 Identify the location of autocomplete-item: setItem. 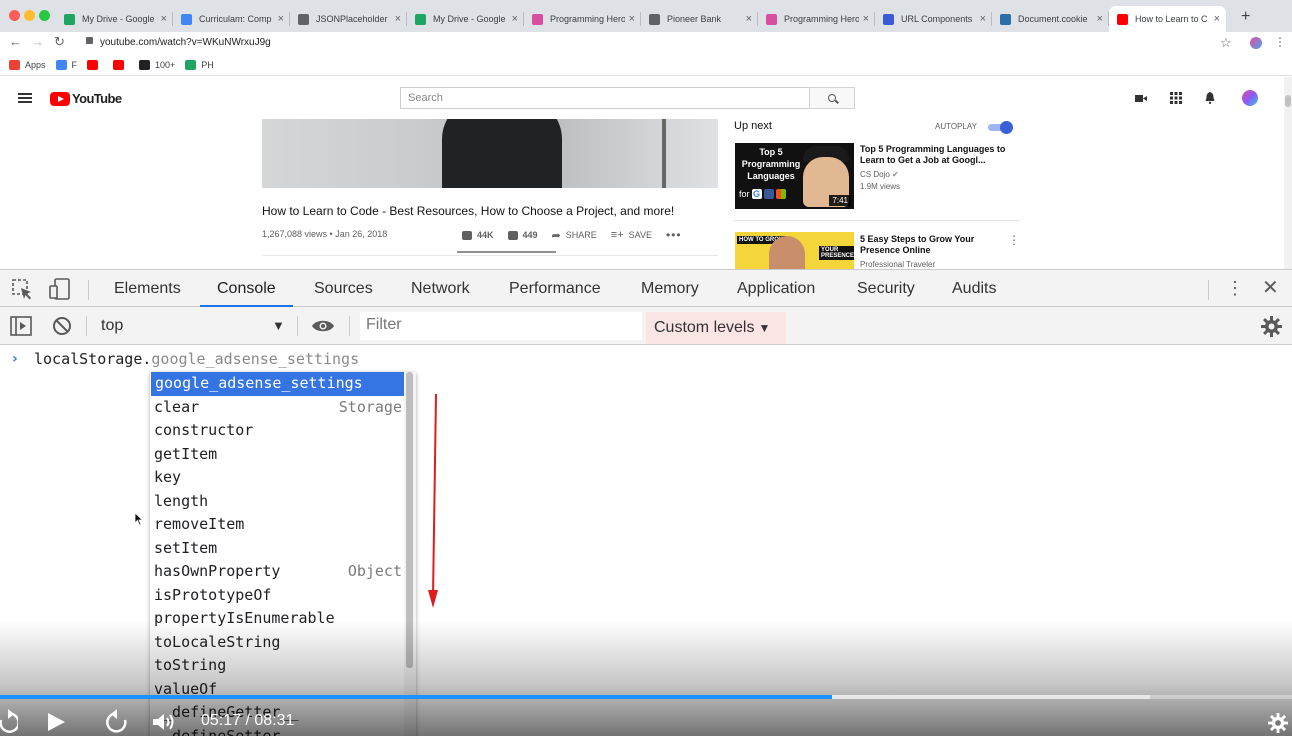
(283, 549).